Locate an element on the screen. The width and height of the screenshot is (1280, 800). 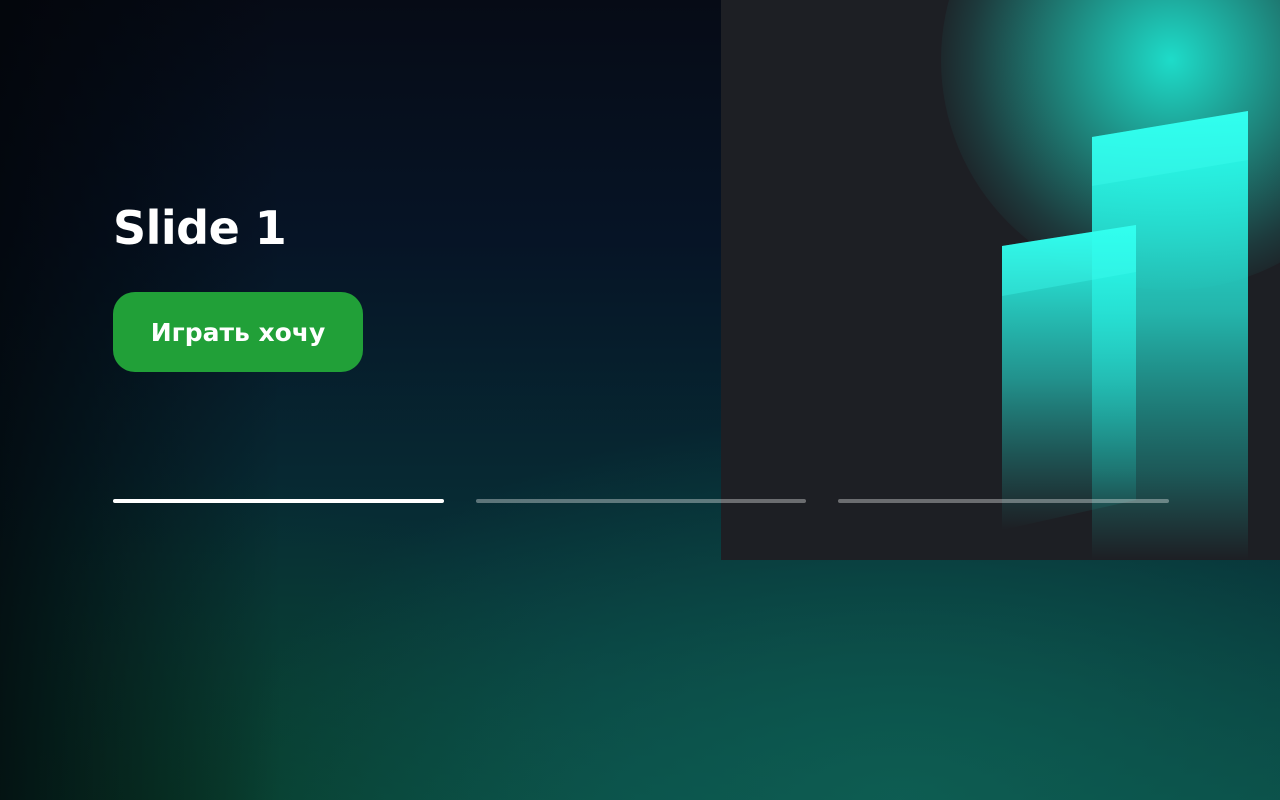
slide-pager is located at coordinates (641, 501).